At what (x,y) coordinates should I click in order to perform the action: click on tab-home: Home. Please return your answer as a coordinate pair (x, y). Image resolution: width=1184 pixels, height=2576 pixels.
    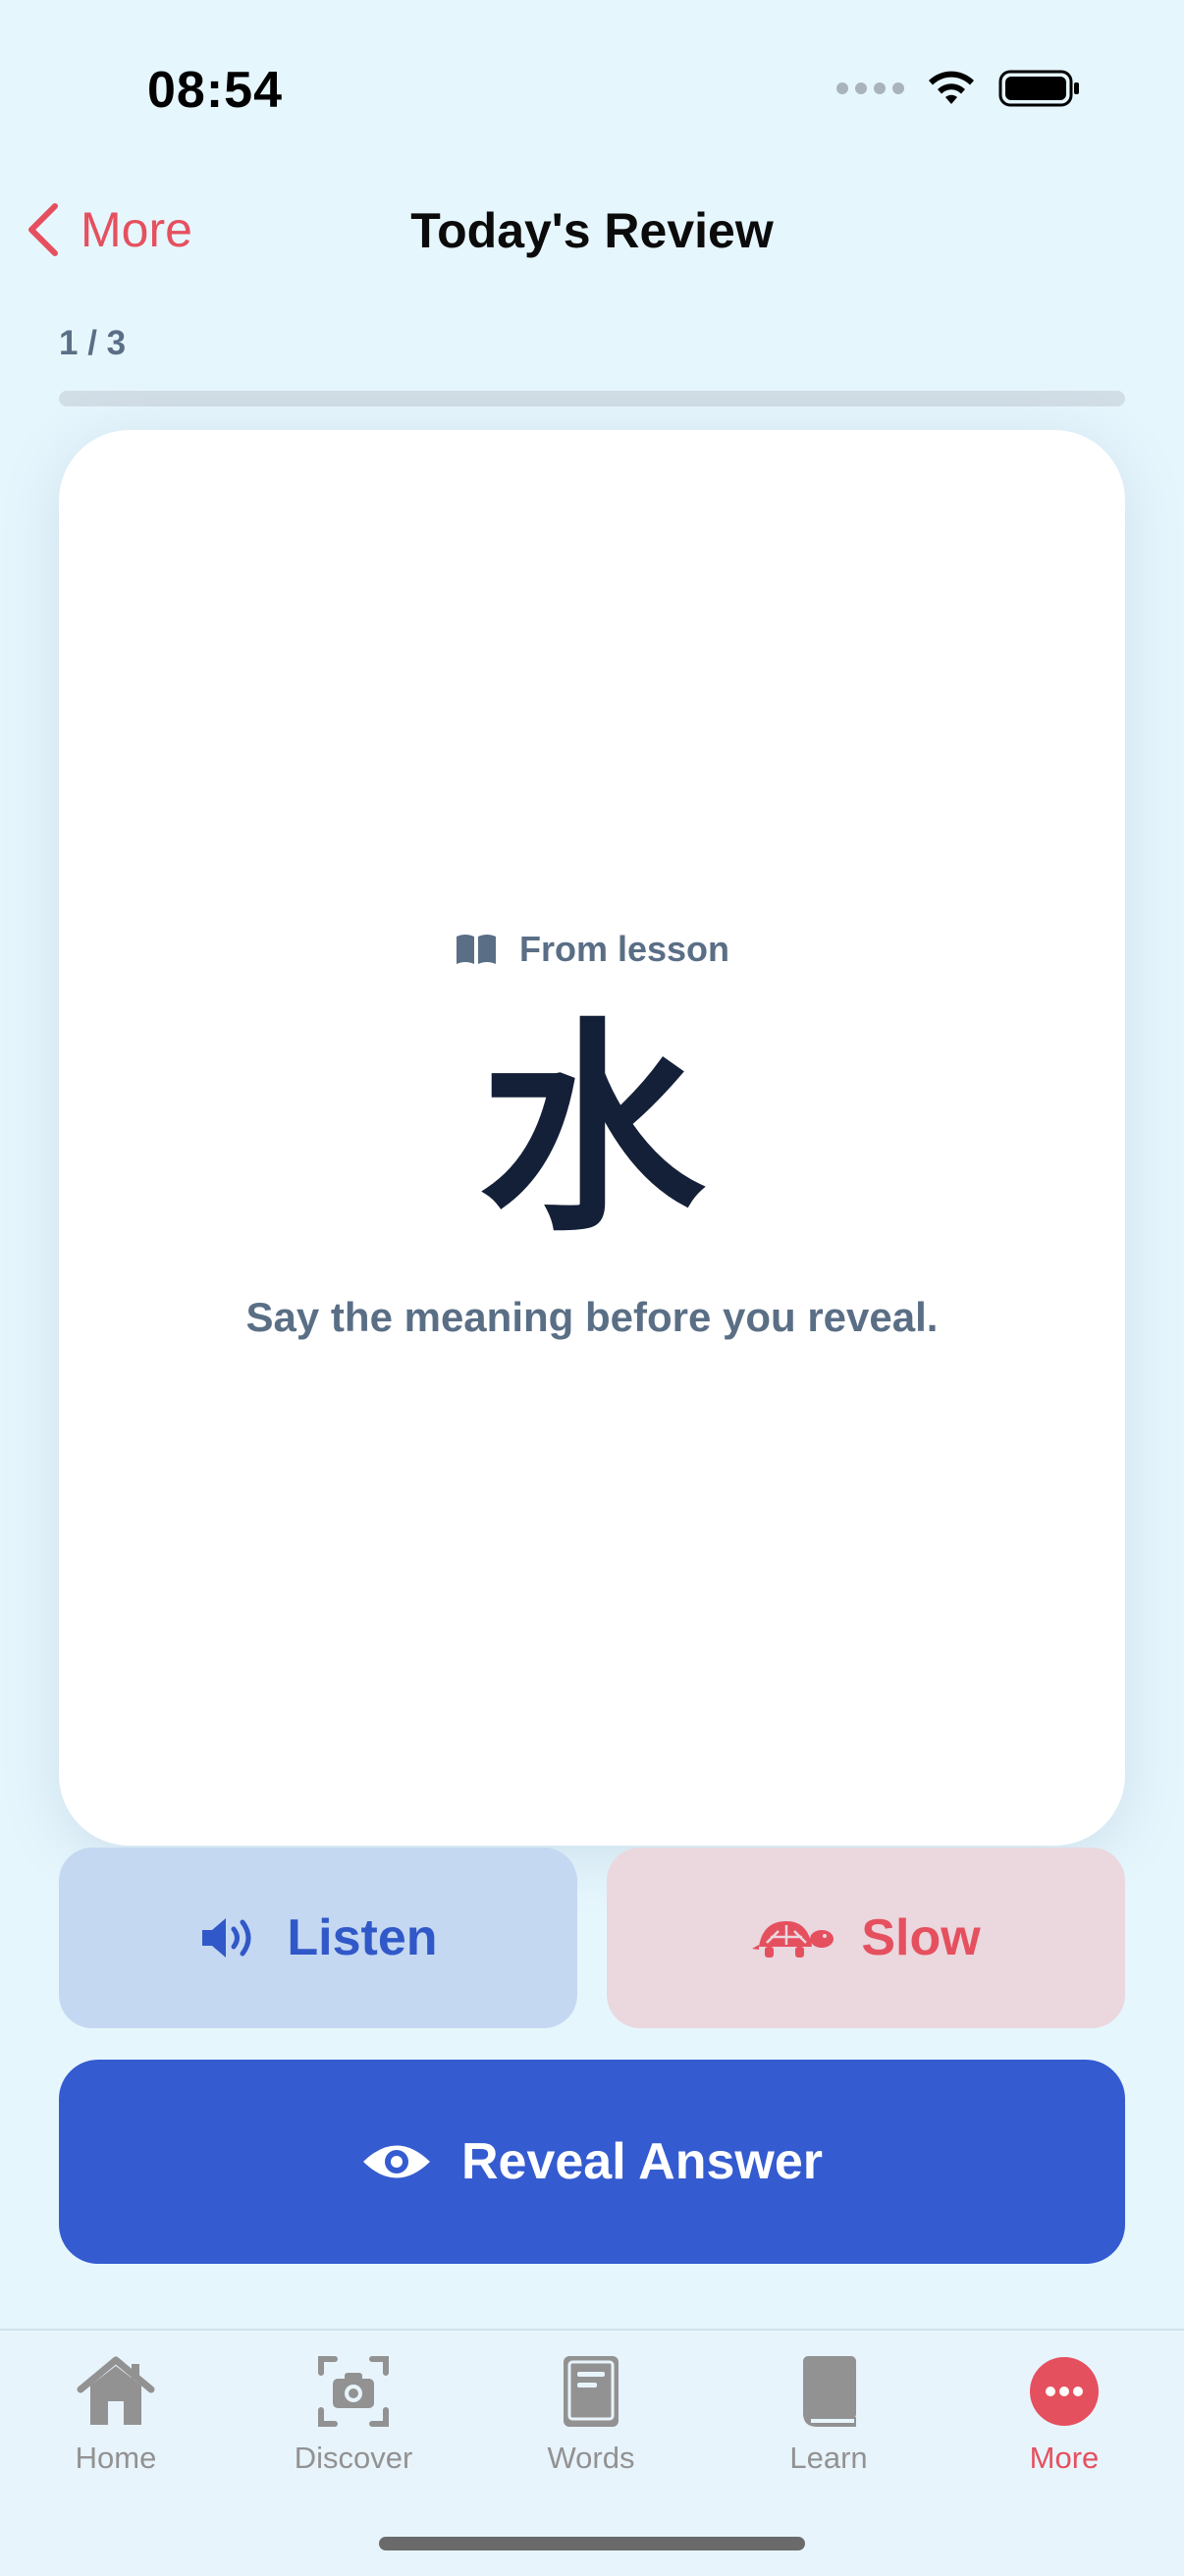
    Looking at the image, I should click on (116, 2413).